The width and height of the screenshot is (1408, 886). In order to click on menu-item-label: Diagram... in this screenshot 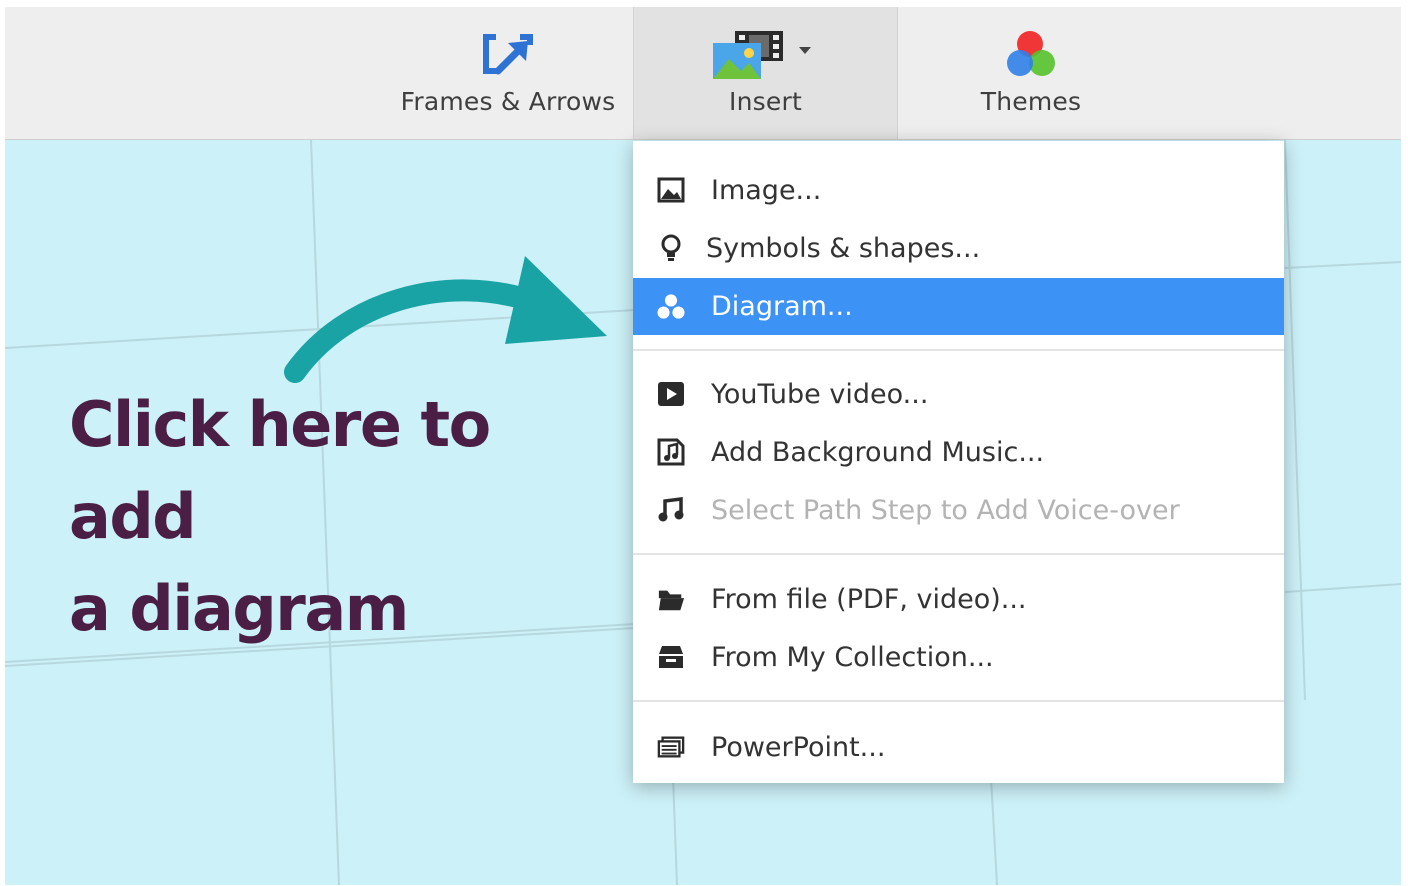, I will do `click(782, 306)`.